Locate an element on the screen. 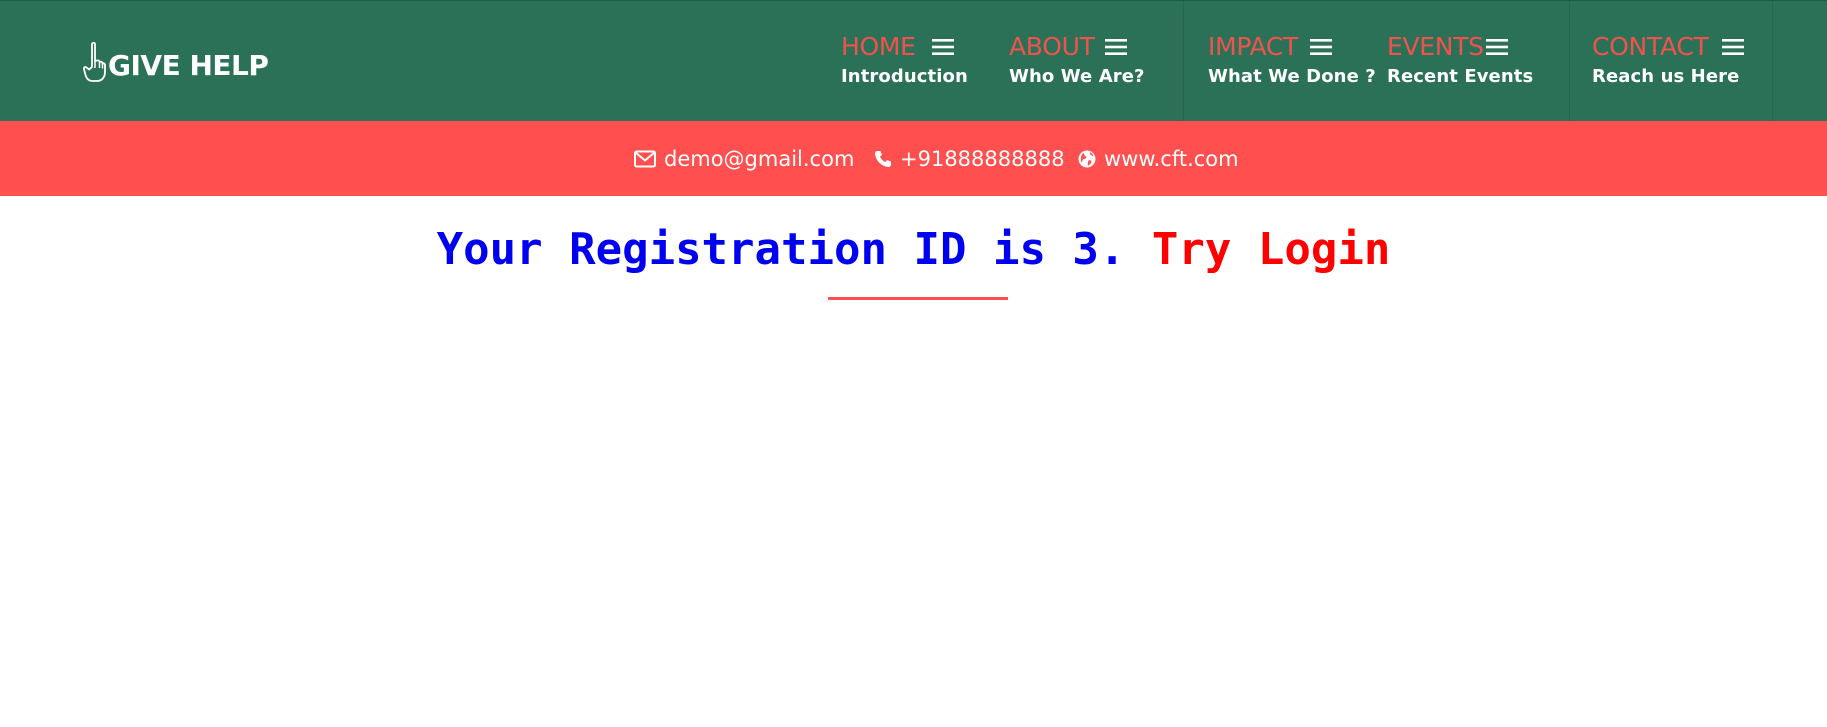 Image resolution: width=1827 pixels, height=727 pixels. brand-name: GIVE HELP is located at coordinates (188, 65).